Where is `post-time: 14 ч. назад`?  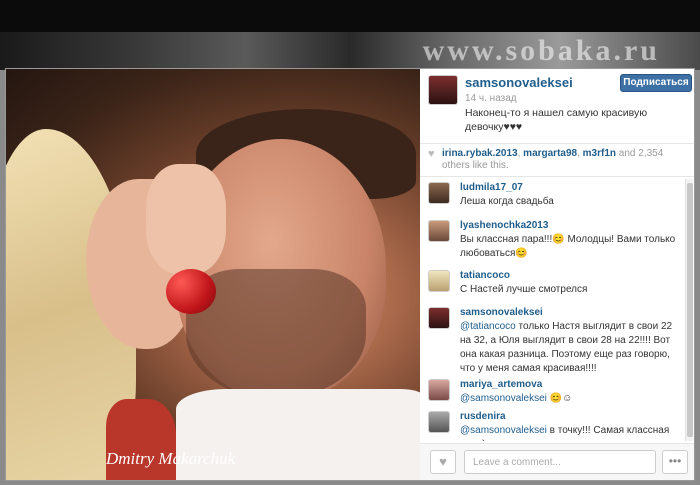 post-time: 14 ч. назад is located at coordinates (491, 98).